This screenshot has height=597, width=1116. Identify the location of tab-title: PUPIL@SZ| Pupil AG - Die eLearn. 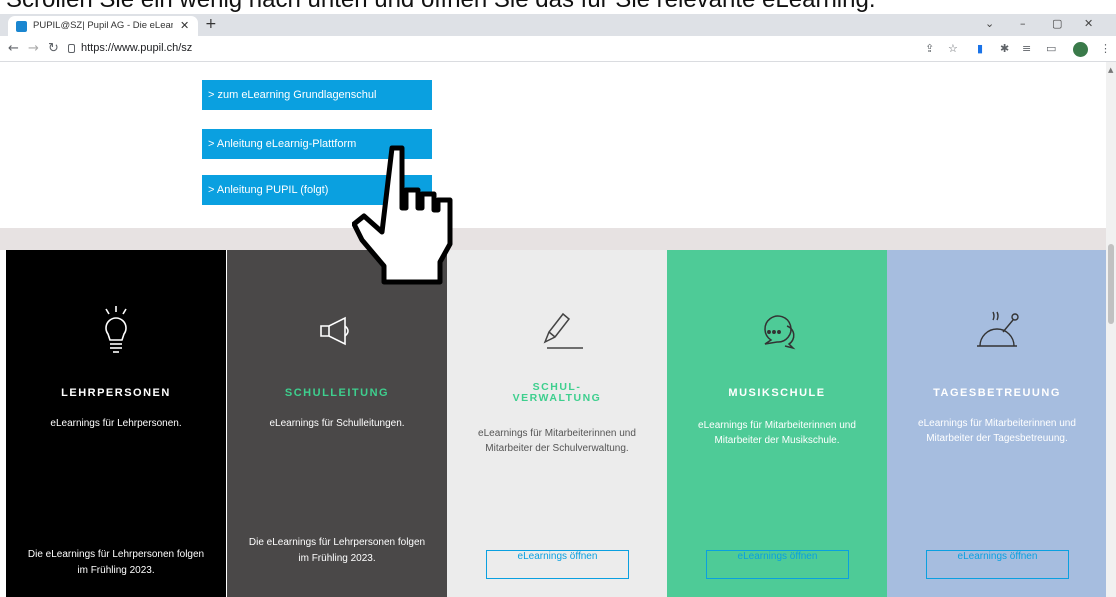
(103, 25).